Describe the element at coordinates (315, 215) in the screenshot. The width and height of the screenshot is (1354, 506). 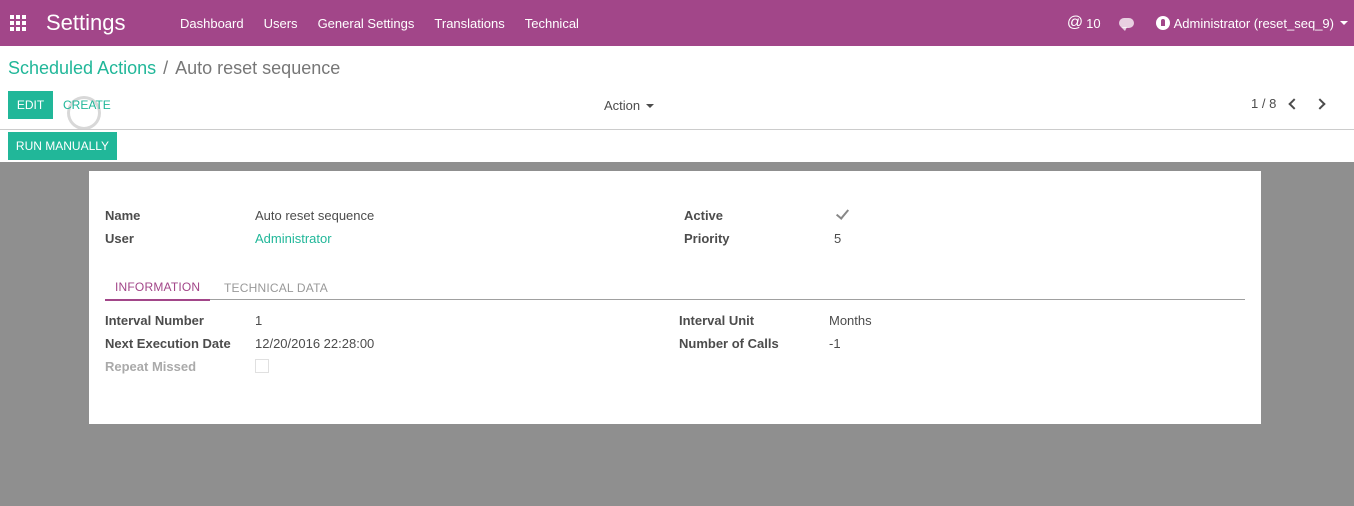
I see `name-value: Auto reset sequence` at that location.